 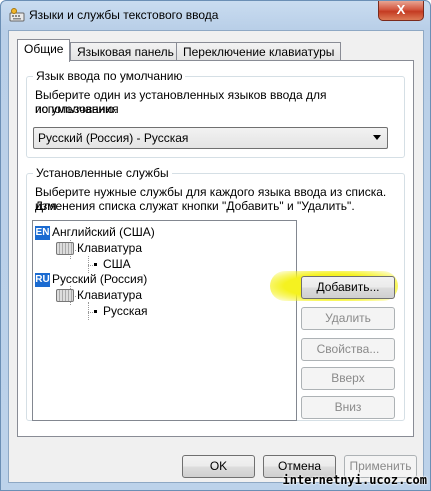 I want to click on watermark-text: internetnyi.ucoz.com, so click(x=355, y=480).